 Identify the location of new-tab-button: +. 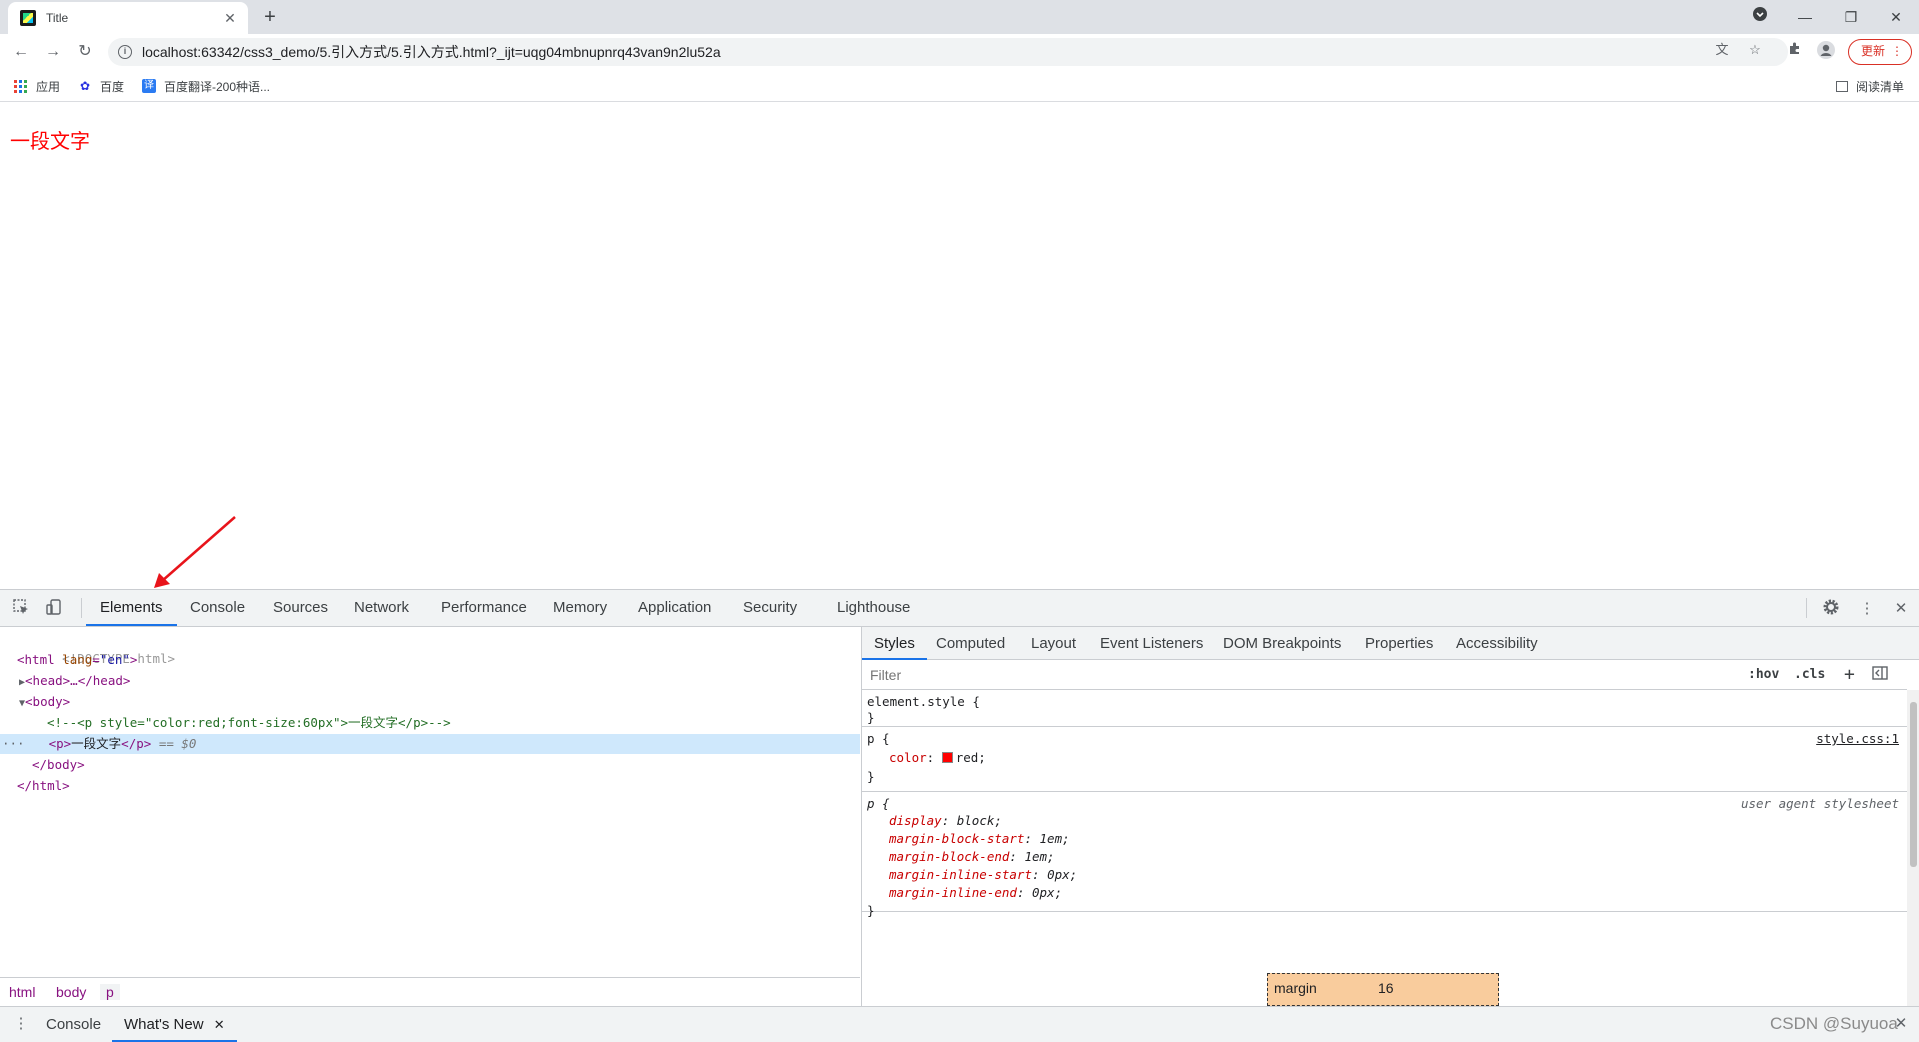
(270, 17).